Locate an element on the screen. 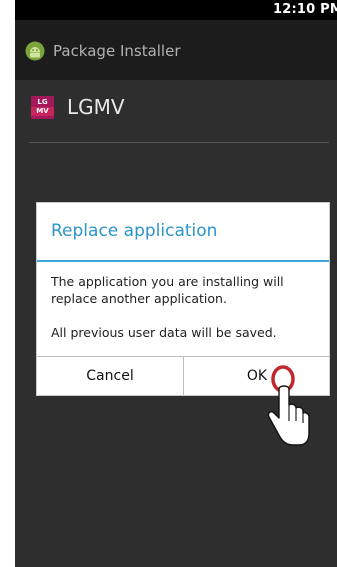  app-bar: Package Installer is located at coordinates (176, 50).